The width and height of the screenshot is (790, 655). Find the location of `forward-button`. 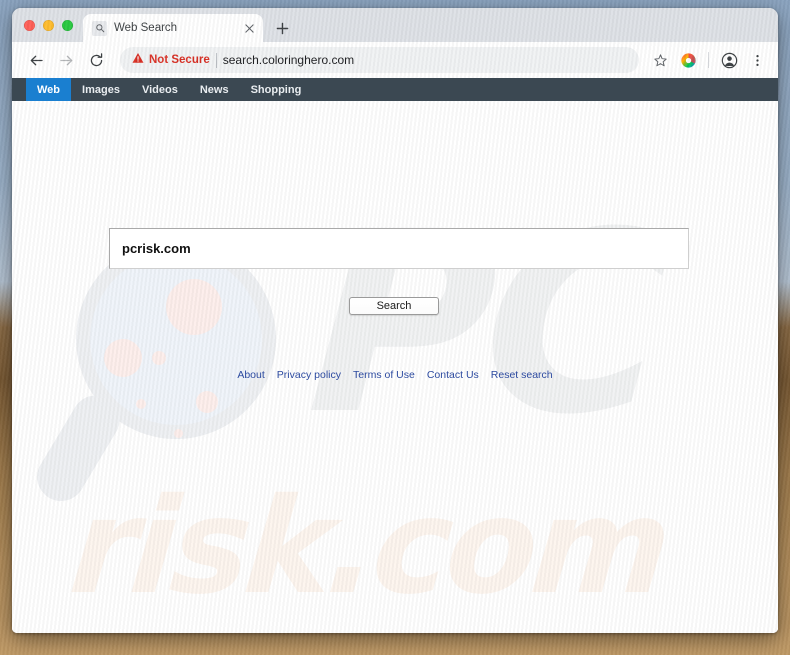

forward-button is located at coordinates (66, 60).